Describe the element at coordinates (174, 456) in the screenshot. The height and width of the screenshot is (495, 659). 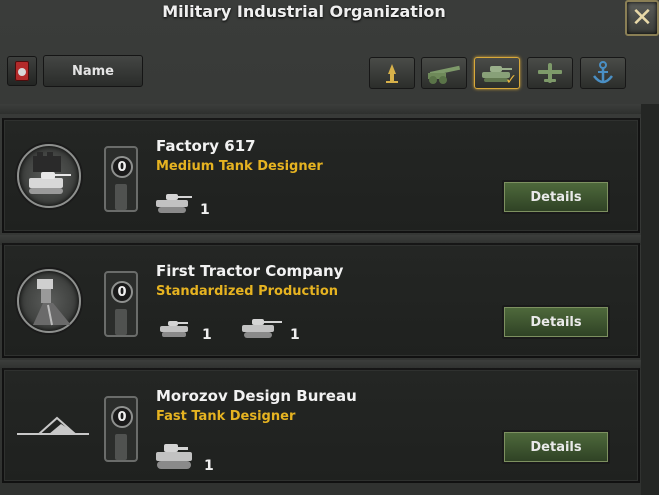
I see `heavy-tank-icon` at that location.